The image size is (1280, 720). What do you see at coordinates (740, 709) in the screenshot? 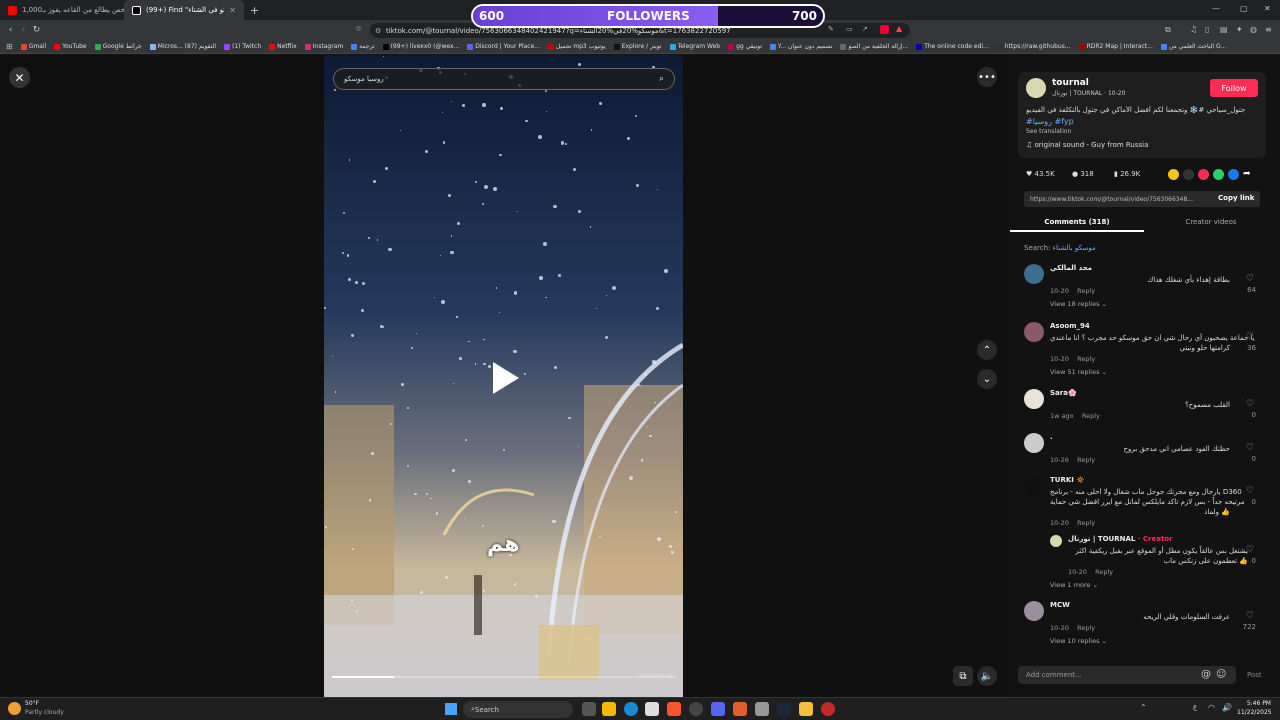
I see `app-icon` at bounding box center [740, 709].